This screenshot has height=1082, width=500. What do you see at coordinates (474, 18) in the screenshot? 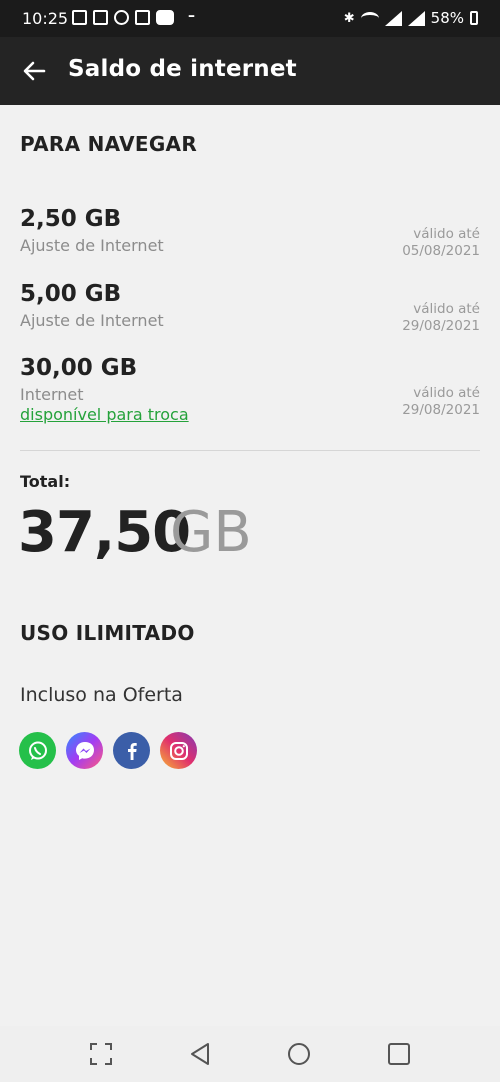
I see `battery-icon` at bounding box center [474, 18].